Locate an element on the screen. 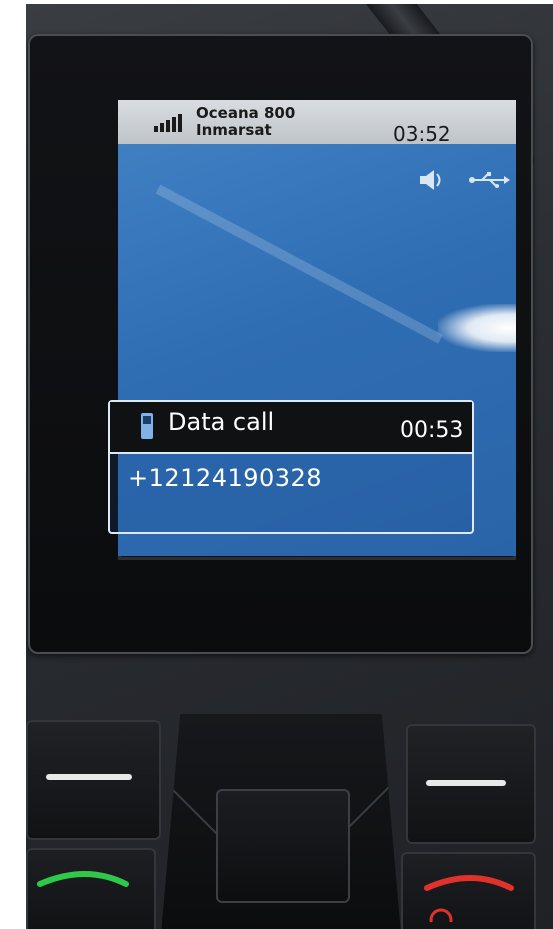 The image size is (553, 929). glass-reflection is located at coordinates (299, 264).